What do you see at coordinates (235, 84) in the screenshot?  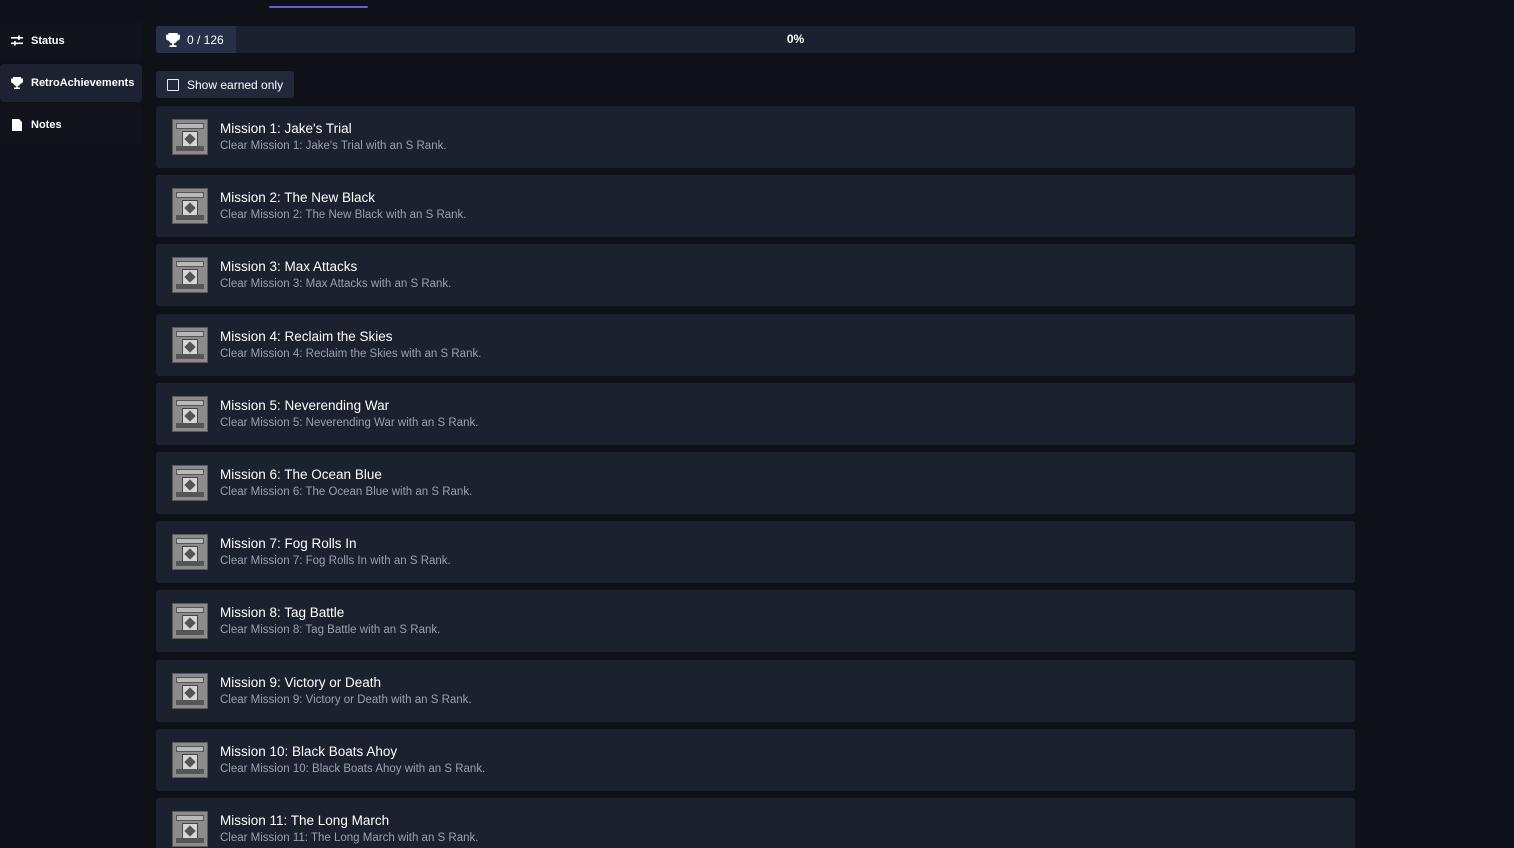 I see `show-earned-label: Show earned only` at bounding box center [235, 84].